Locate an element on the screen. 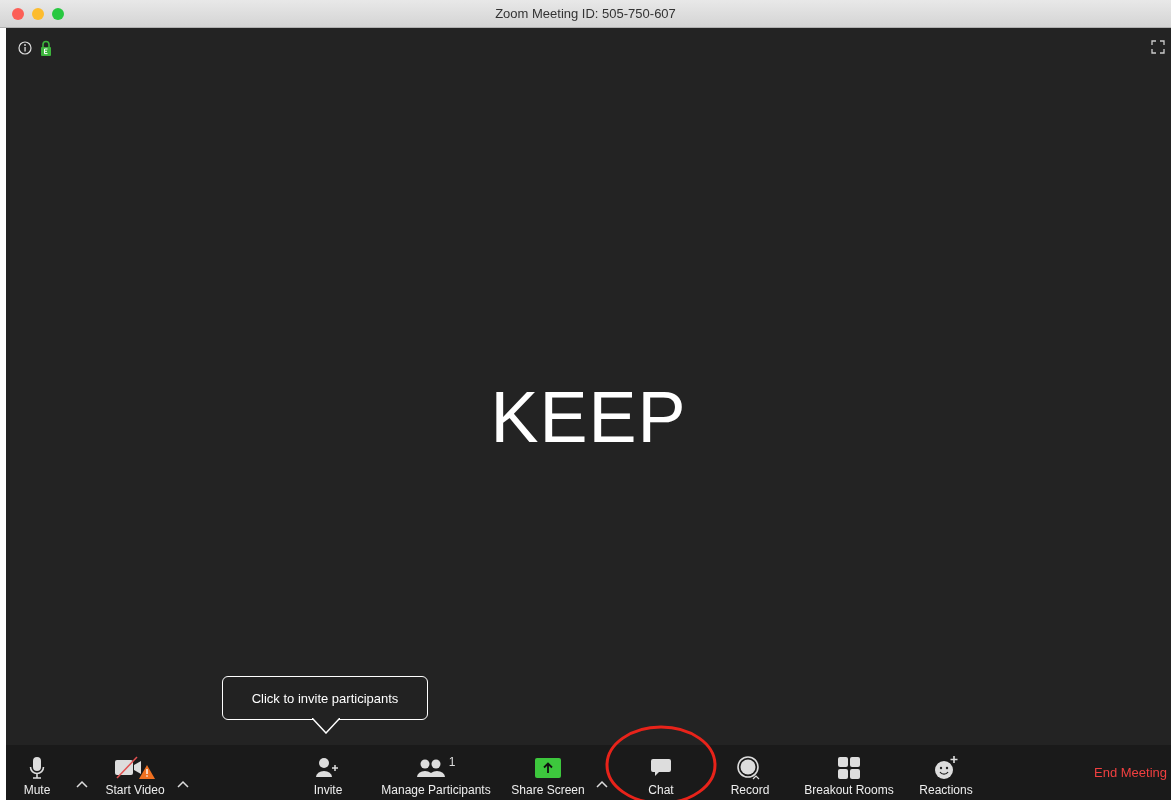  tooltip-pointer is located at coordinates (326, 726).